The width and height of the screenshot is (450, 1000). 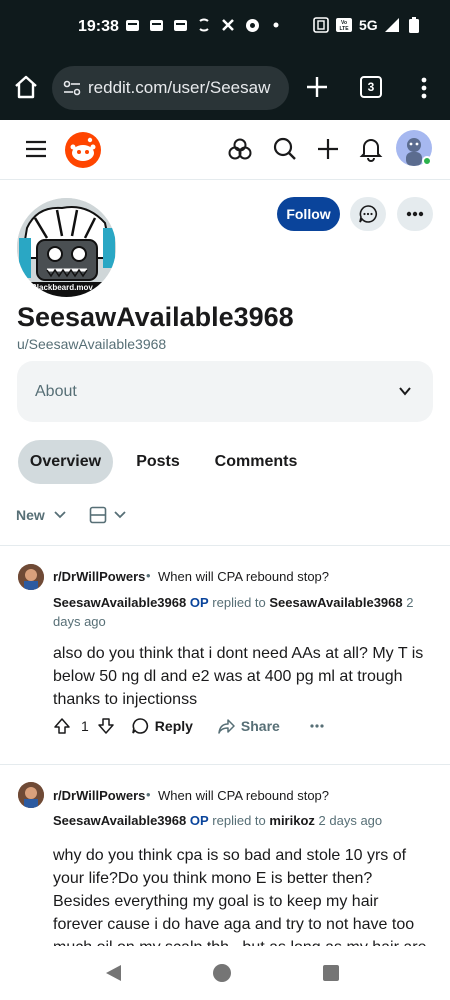 I want to click on divider, so click(x=225, y=545).